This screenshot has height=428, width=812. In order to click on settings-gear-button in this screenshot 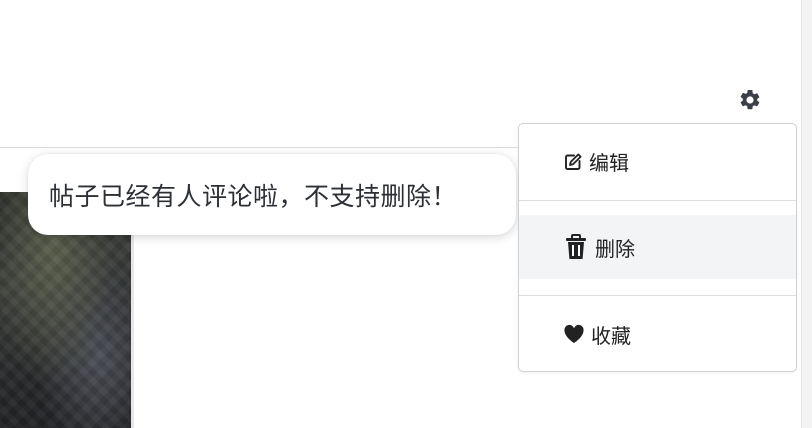, I will do `click(750, 100)`.